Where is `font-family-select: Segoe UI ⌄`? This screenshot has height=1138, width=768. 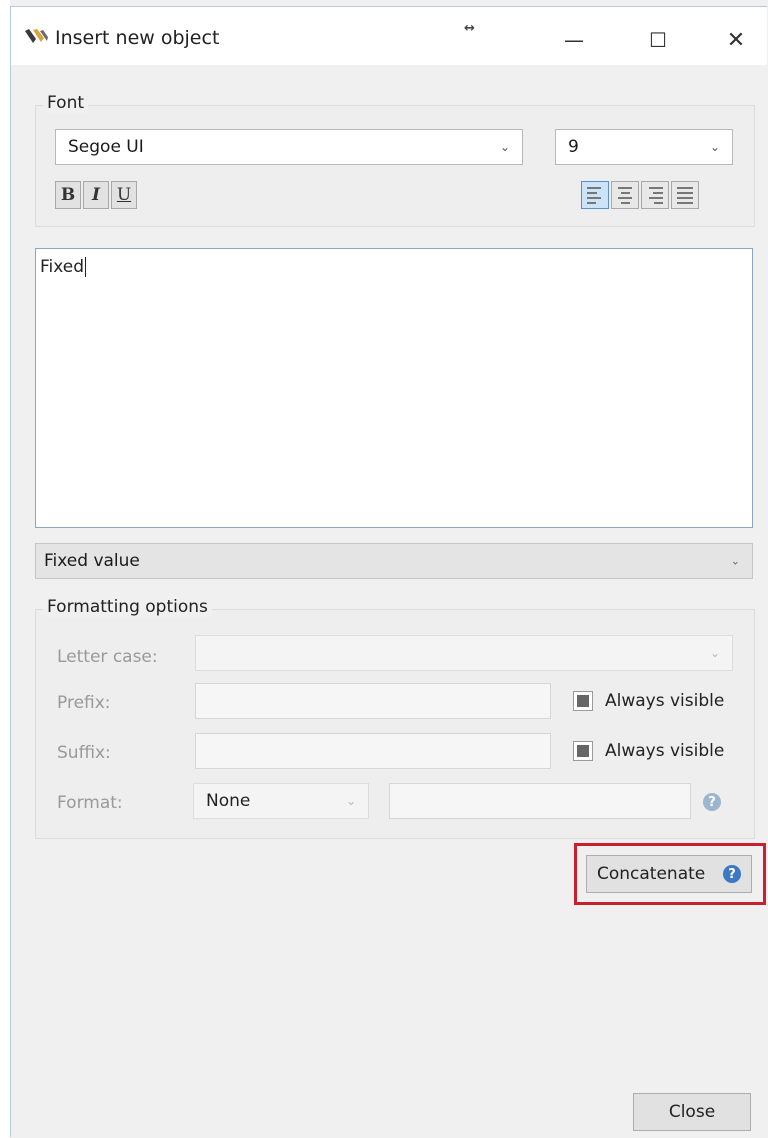
font-family-select: Segoe UI ⌄ is located at coordinates (289, 147).